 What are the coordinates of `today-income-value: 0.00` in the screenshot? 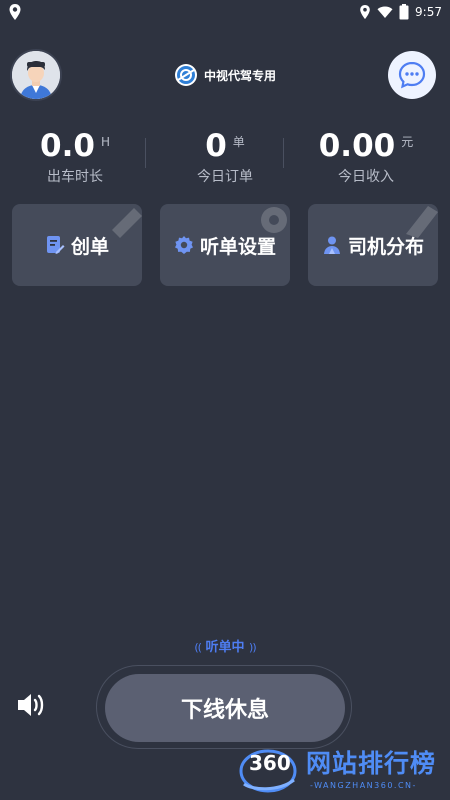 It's located at (357, 146).